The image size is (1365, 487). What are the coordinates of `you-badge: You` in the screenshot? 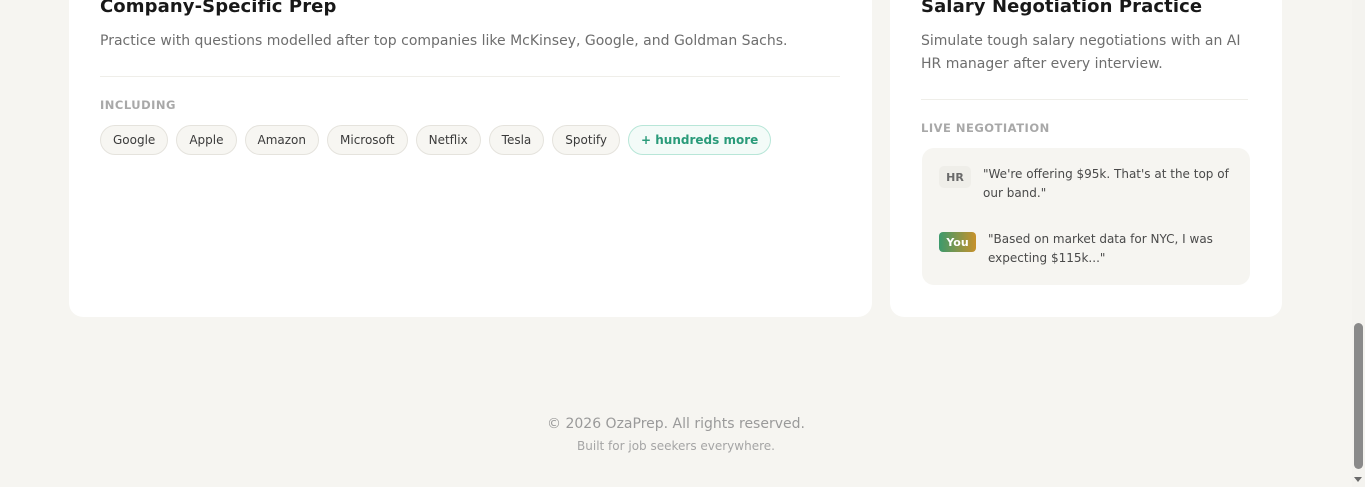 It's located at (957, 242).